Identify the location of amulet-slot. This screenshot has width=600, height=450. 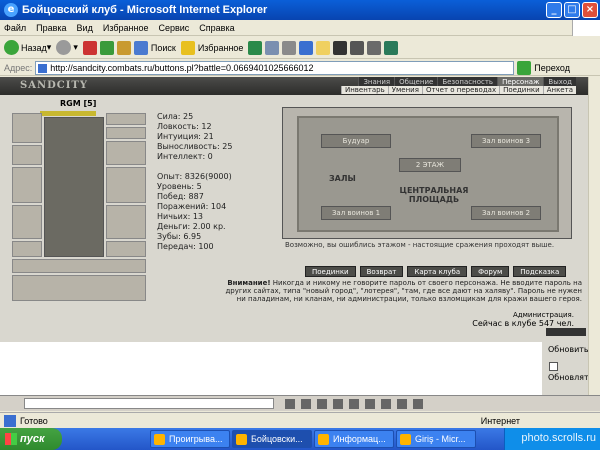
(126, 119).